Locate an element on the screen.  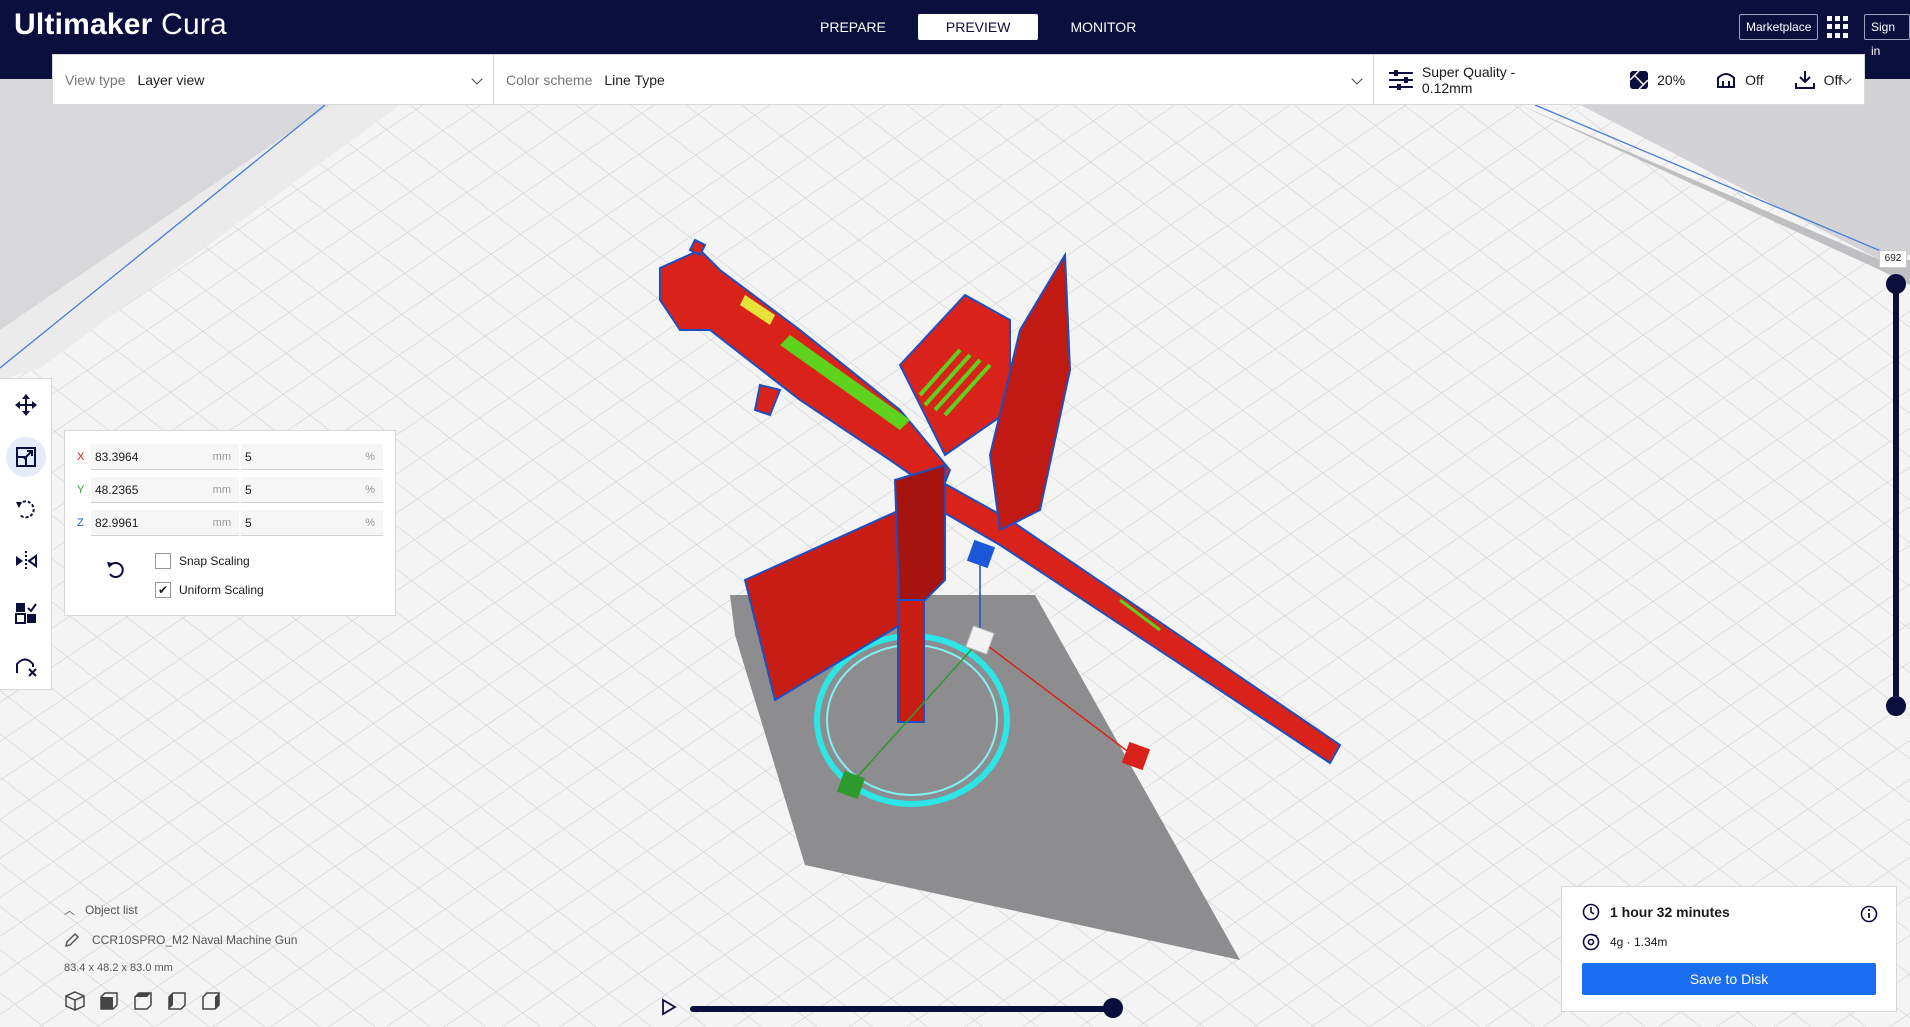
support-blocker-icon is located at coordinates (26, 667).